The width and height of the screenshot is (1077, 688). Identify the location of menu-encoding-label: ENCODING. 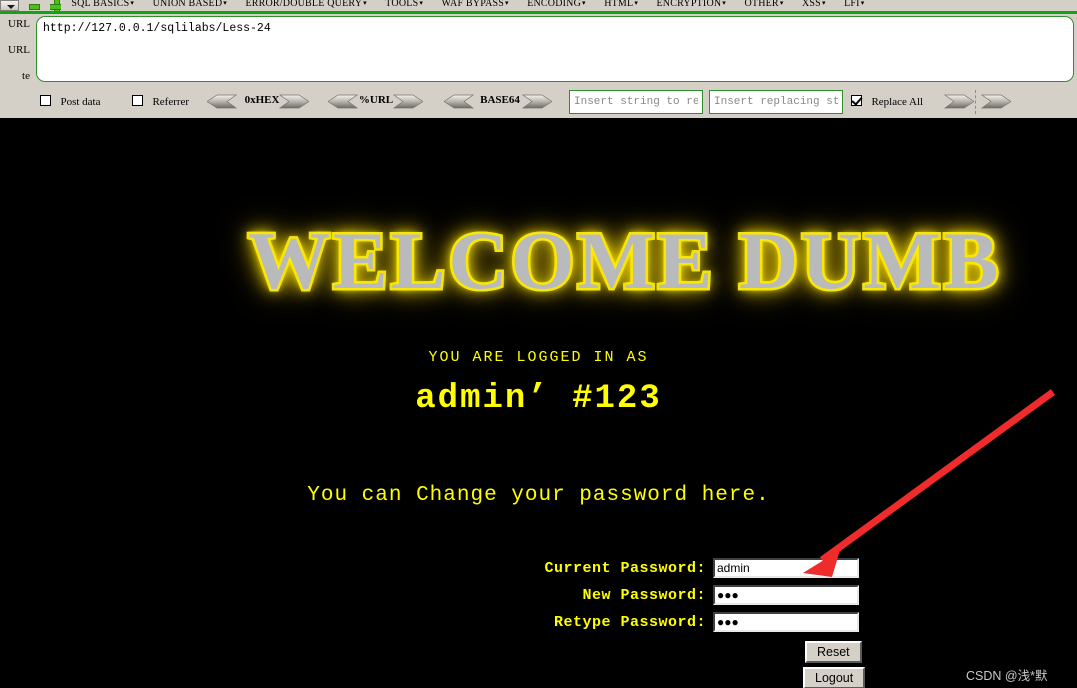
(554, 4).